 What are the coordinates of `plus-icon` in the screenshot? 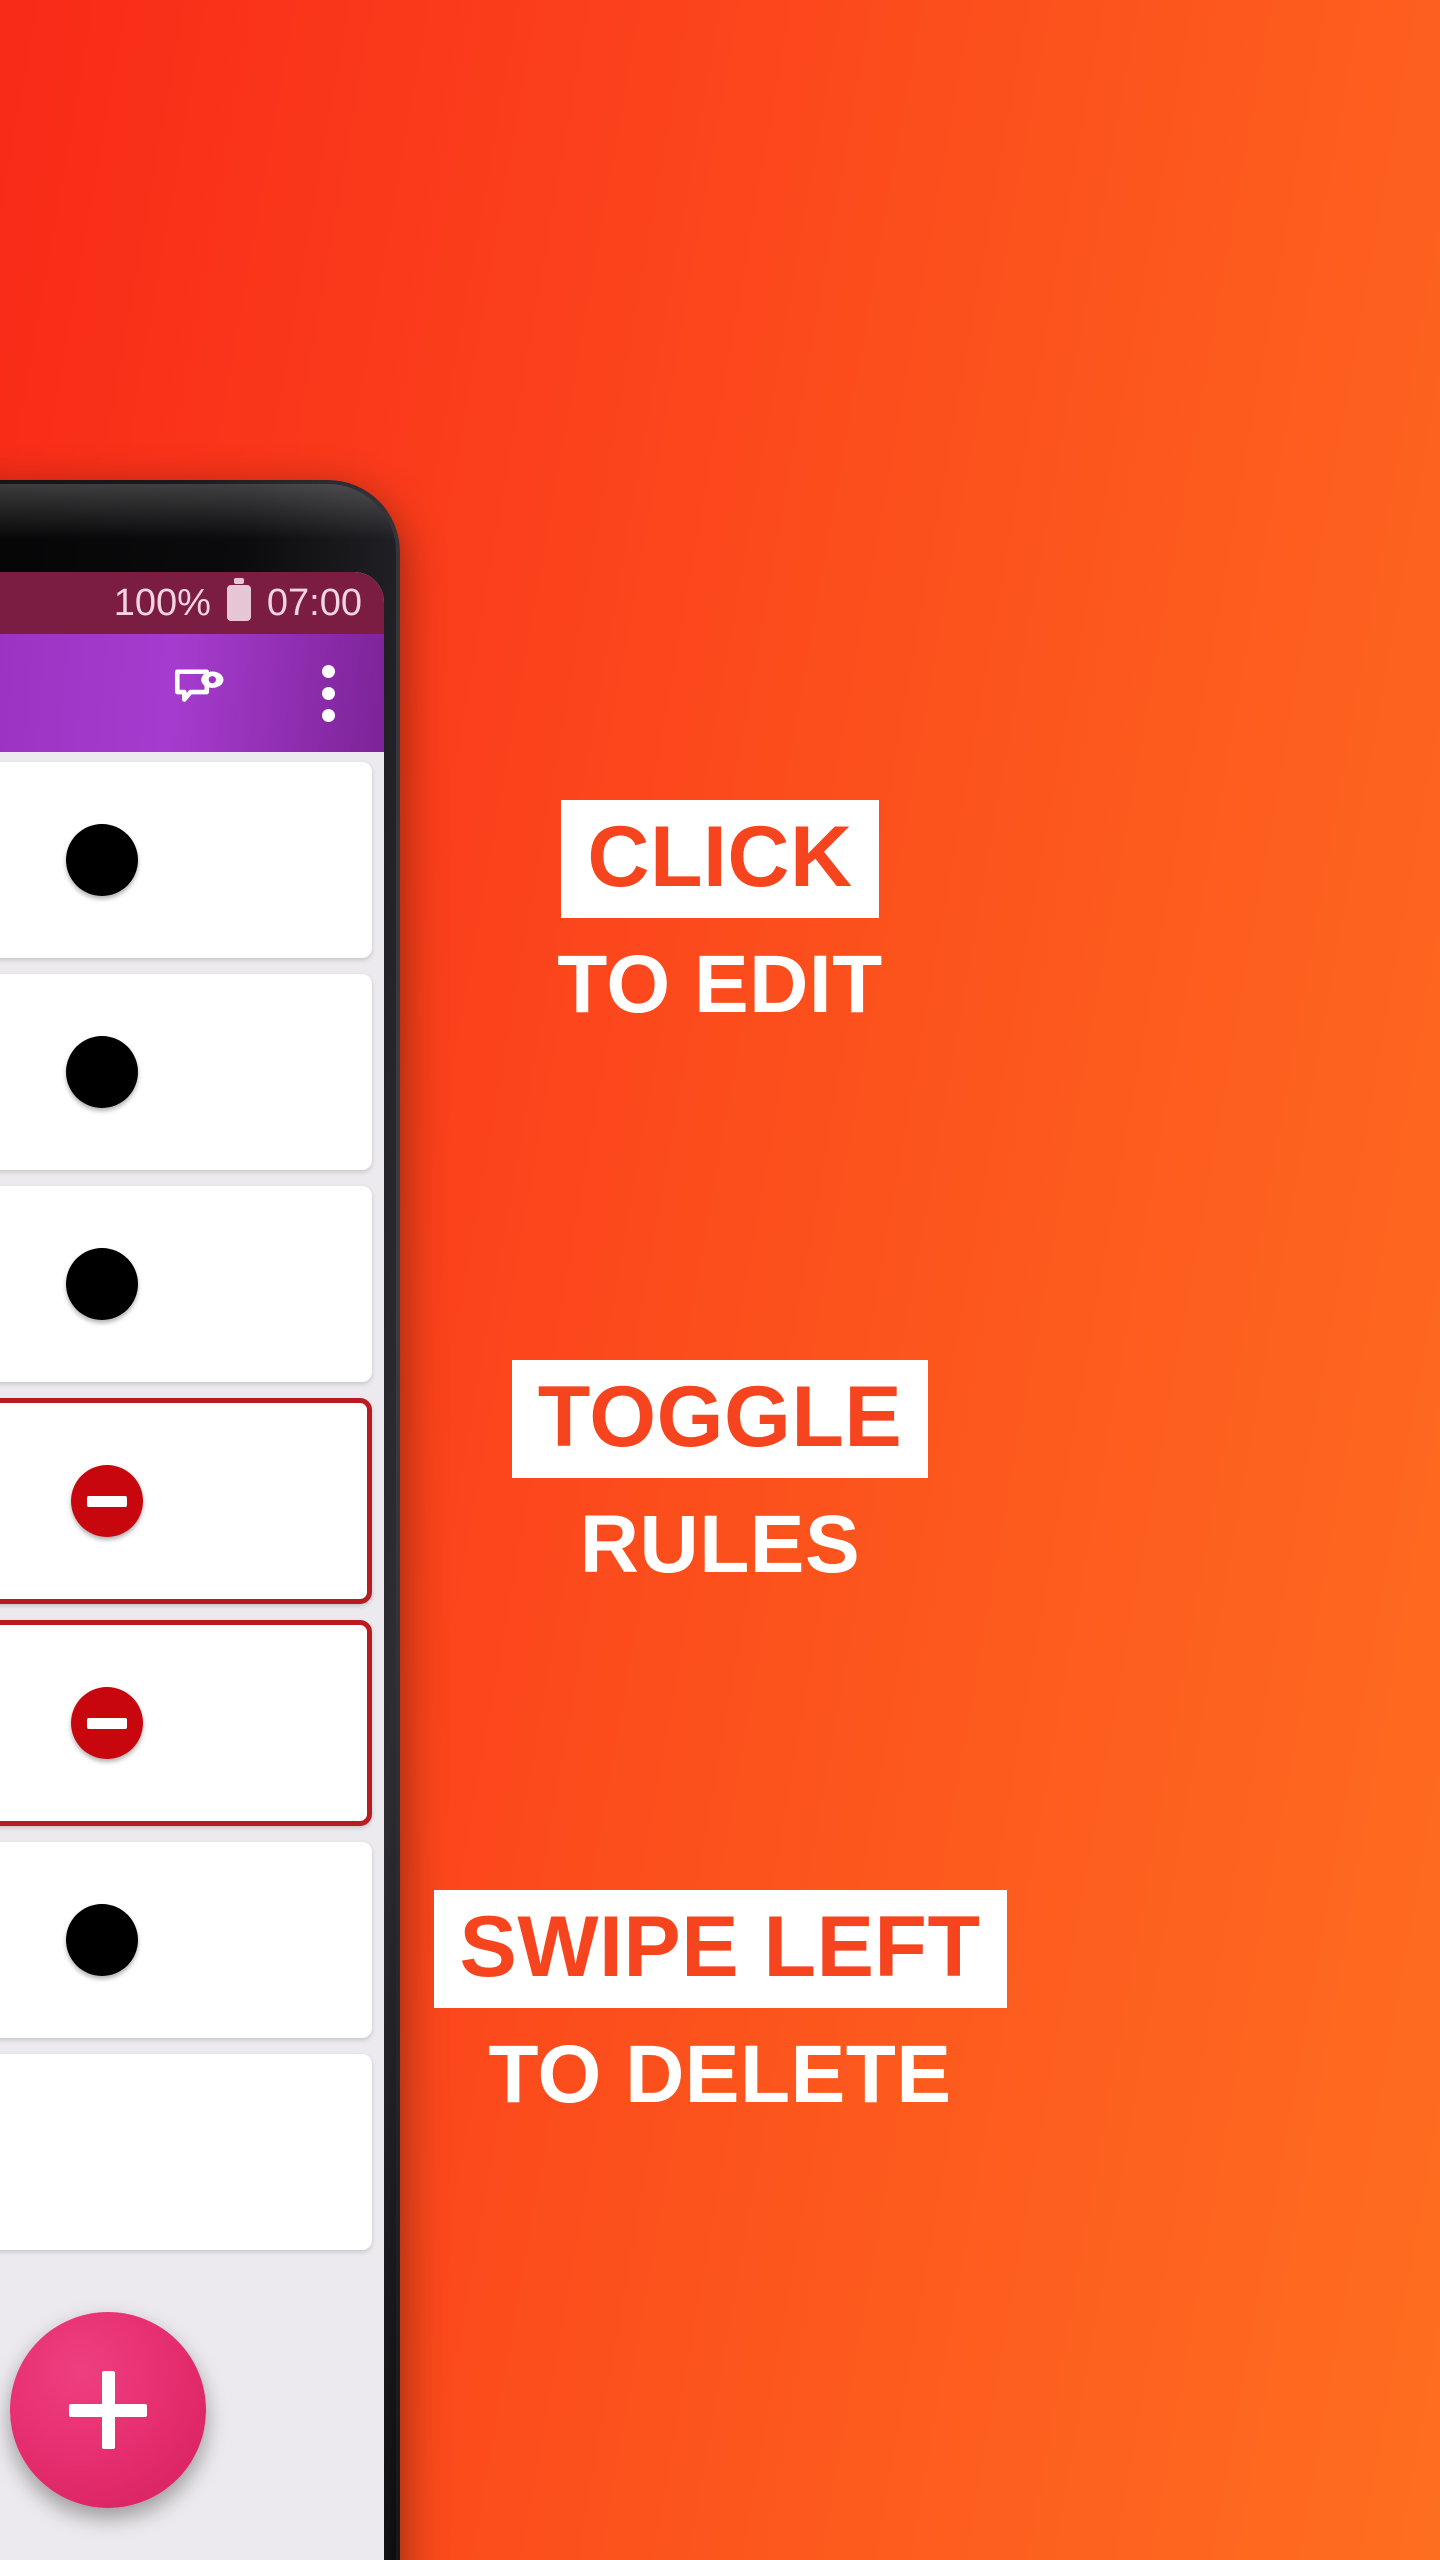 It's located at (108, 2410).